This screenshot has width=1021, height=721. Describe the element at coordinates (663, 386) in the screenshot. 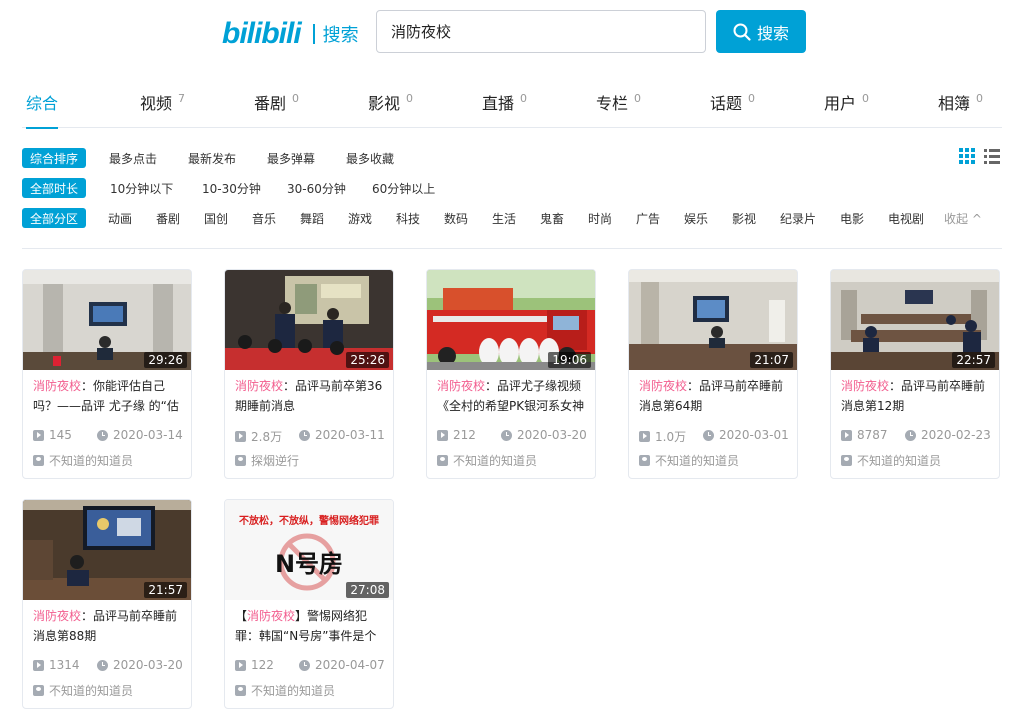

I see `title-keyword: 消防夜校` at that location.